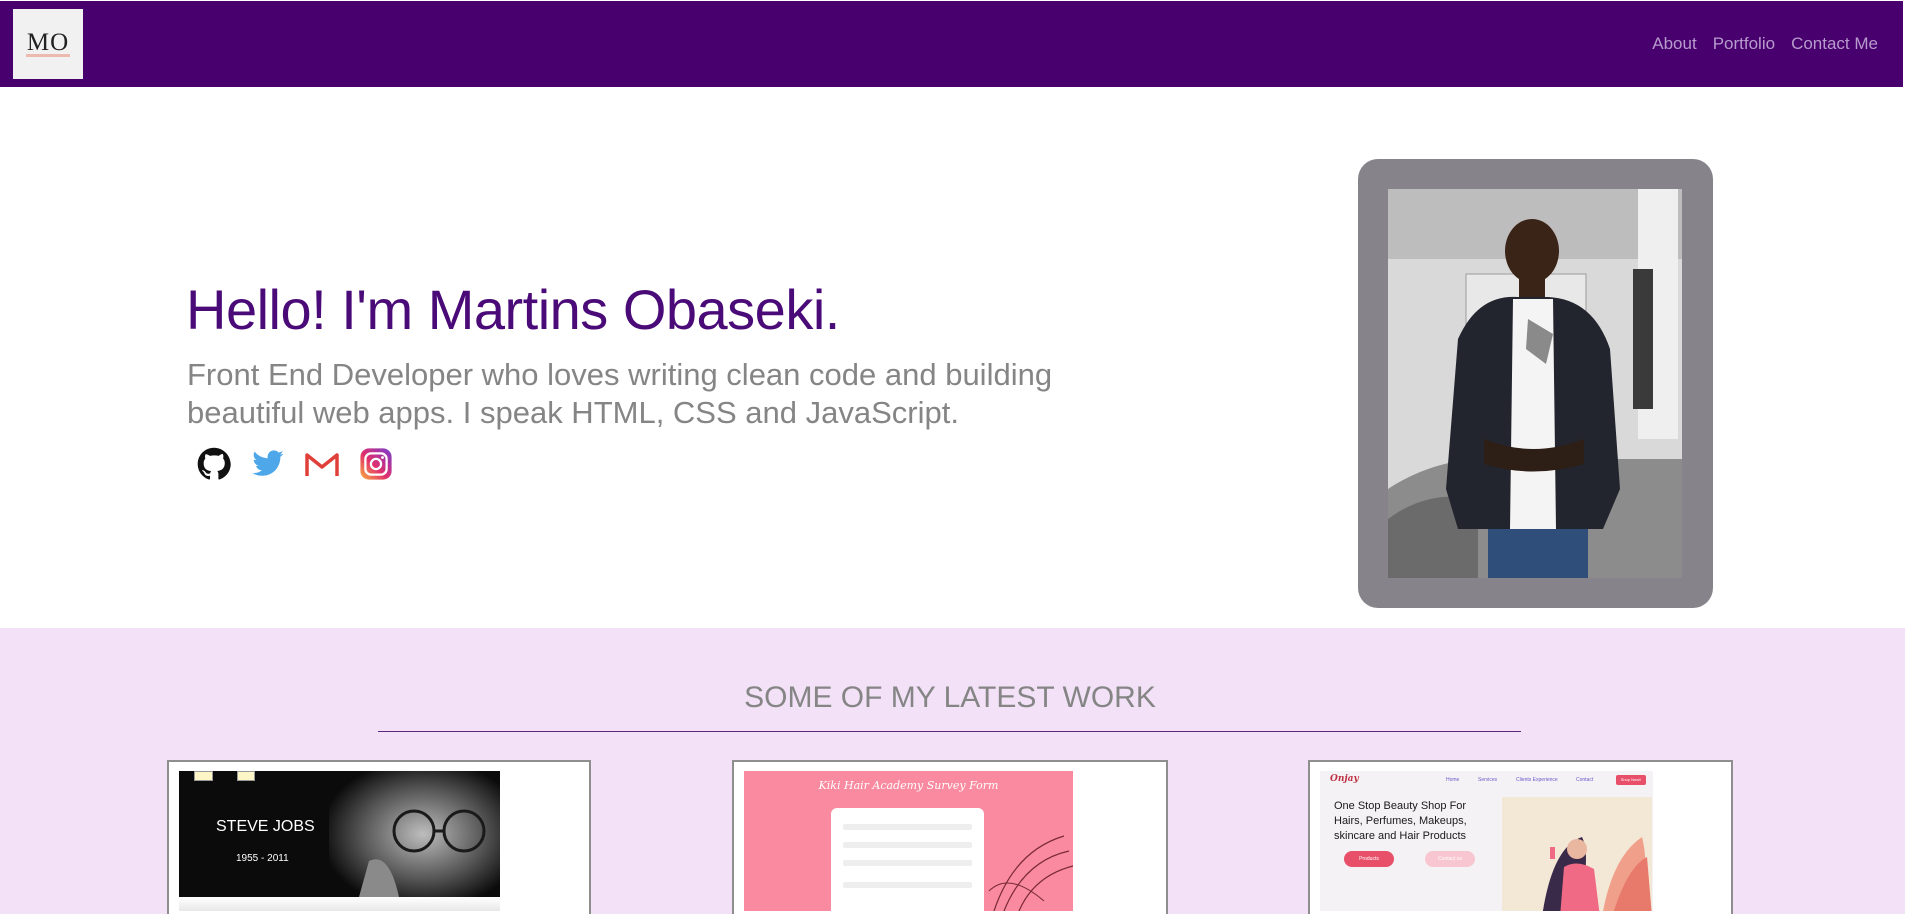  What do you see at coordinates (1744, 44) in the screenshot?
I see `nav-link-portfolio: Portfolio` at bounding box center [1744, 44].